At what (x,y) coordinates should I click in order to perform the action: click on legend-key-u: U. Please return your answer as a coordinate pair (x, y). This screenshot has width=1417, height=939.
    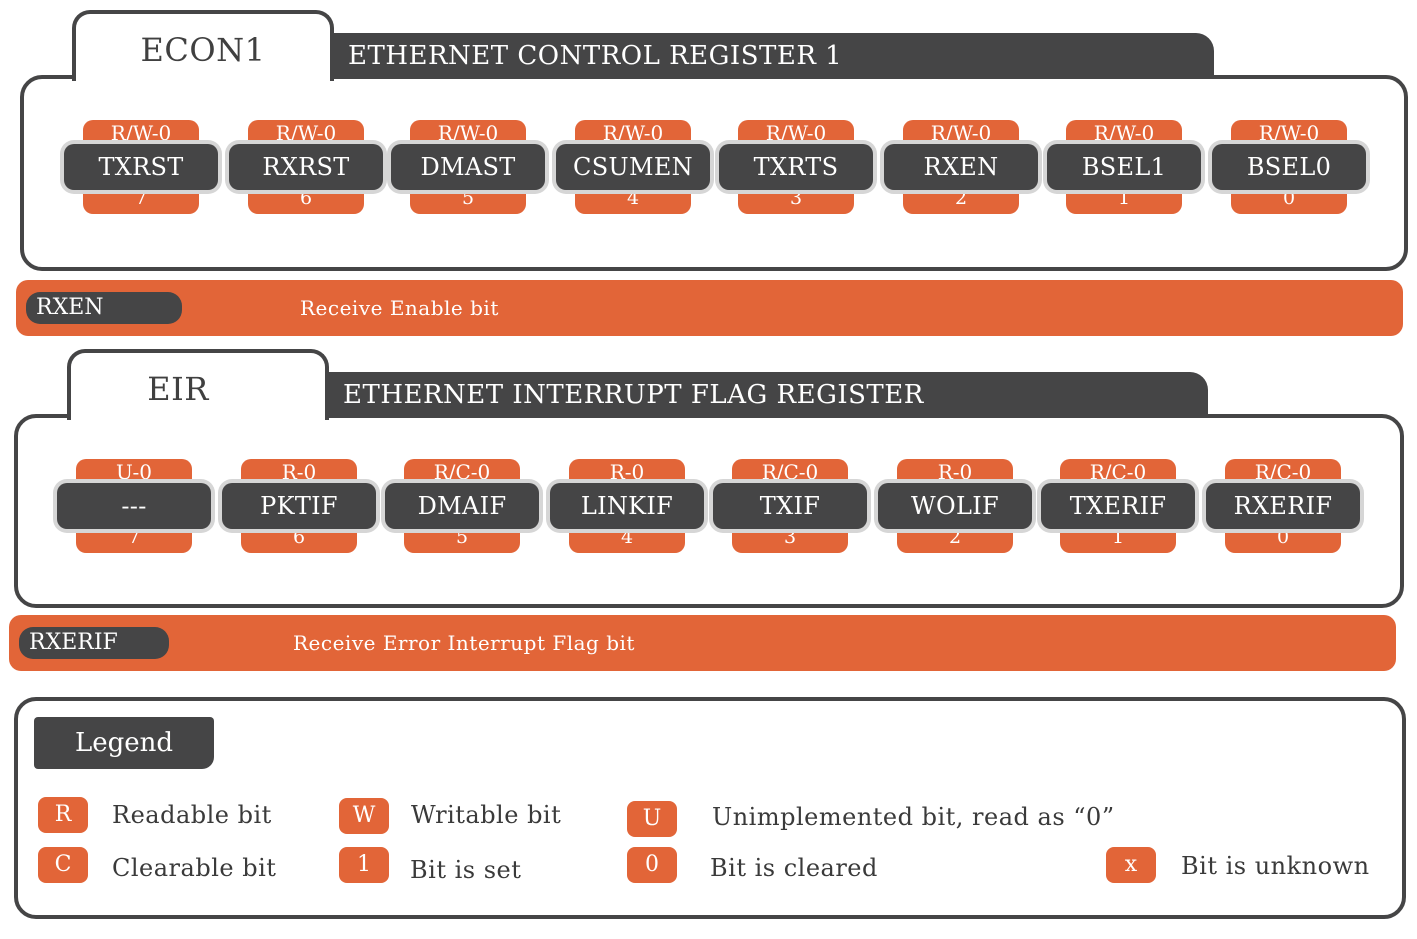
    Looking at the image, I should click on (652, 819).